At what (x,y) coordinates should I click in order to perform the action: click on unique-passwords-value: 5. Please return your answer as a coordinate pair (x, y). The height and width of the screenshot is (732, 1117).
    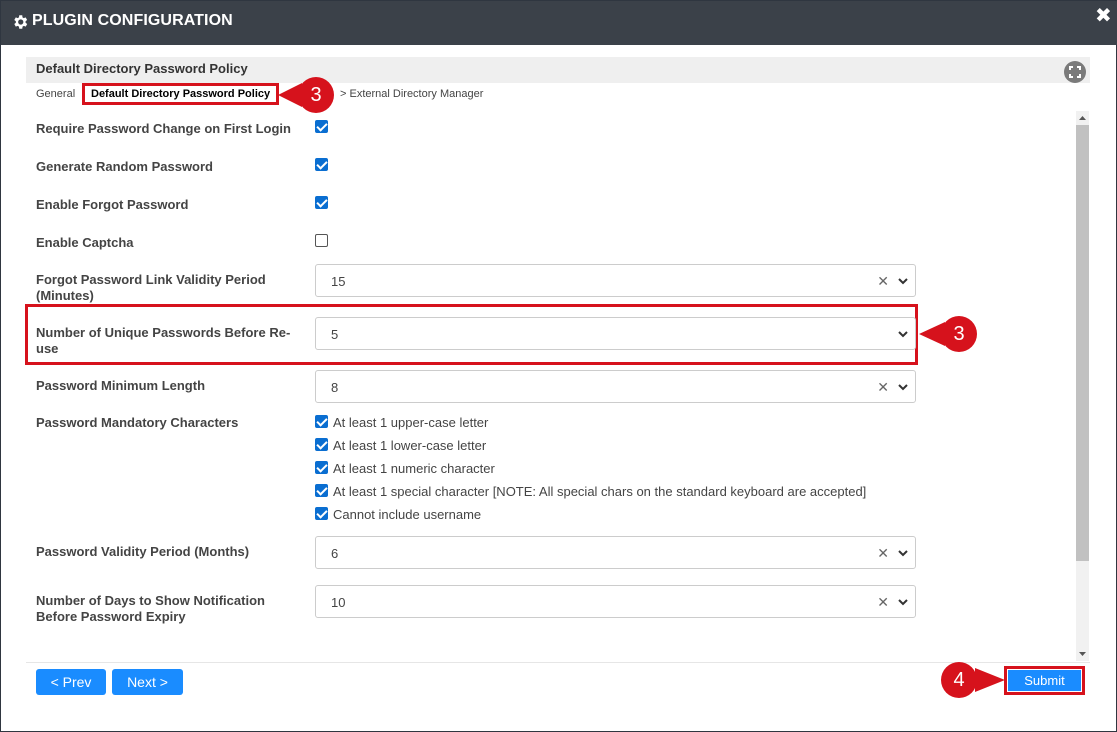
    Looking at the image, I should click on (335, 334).